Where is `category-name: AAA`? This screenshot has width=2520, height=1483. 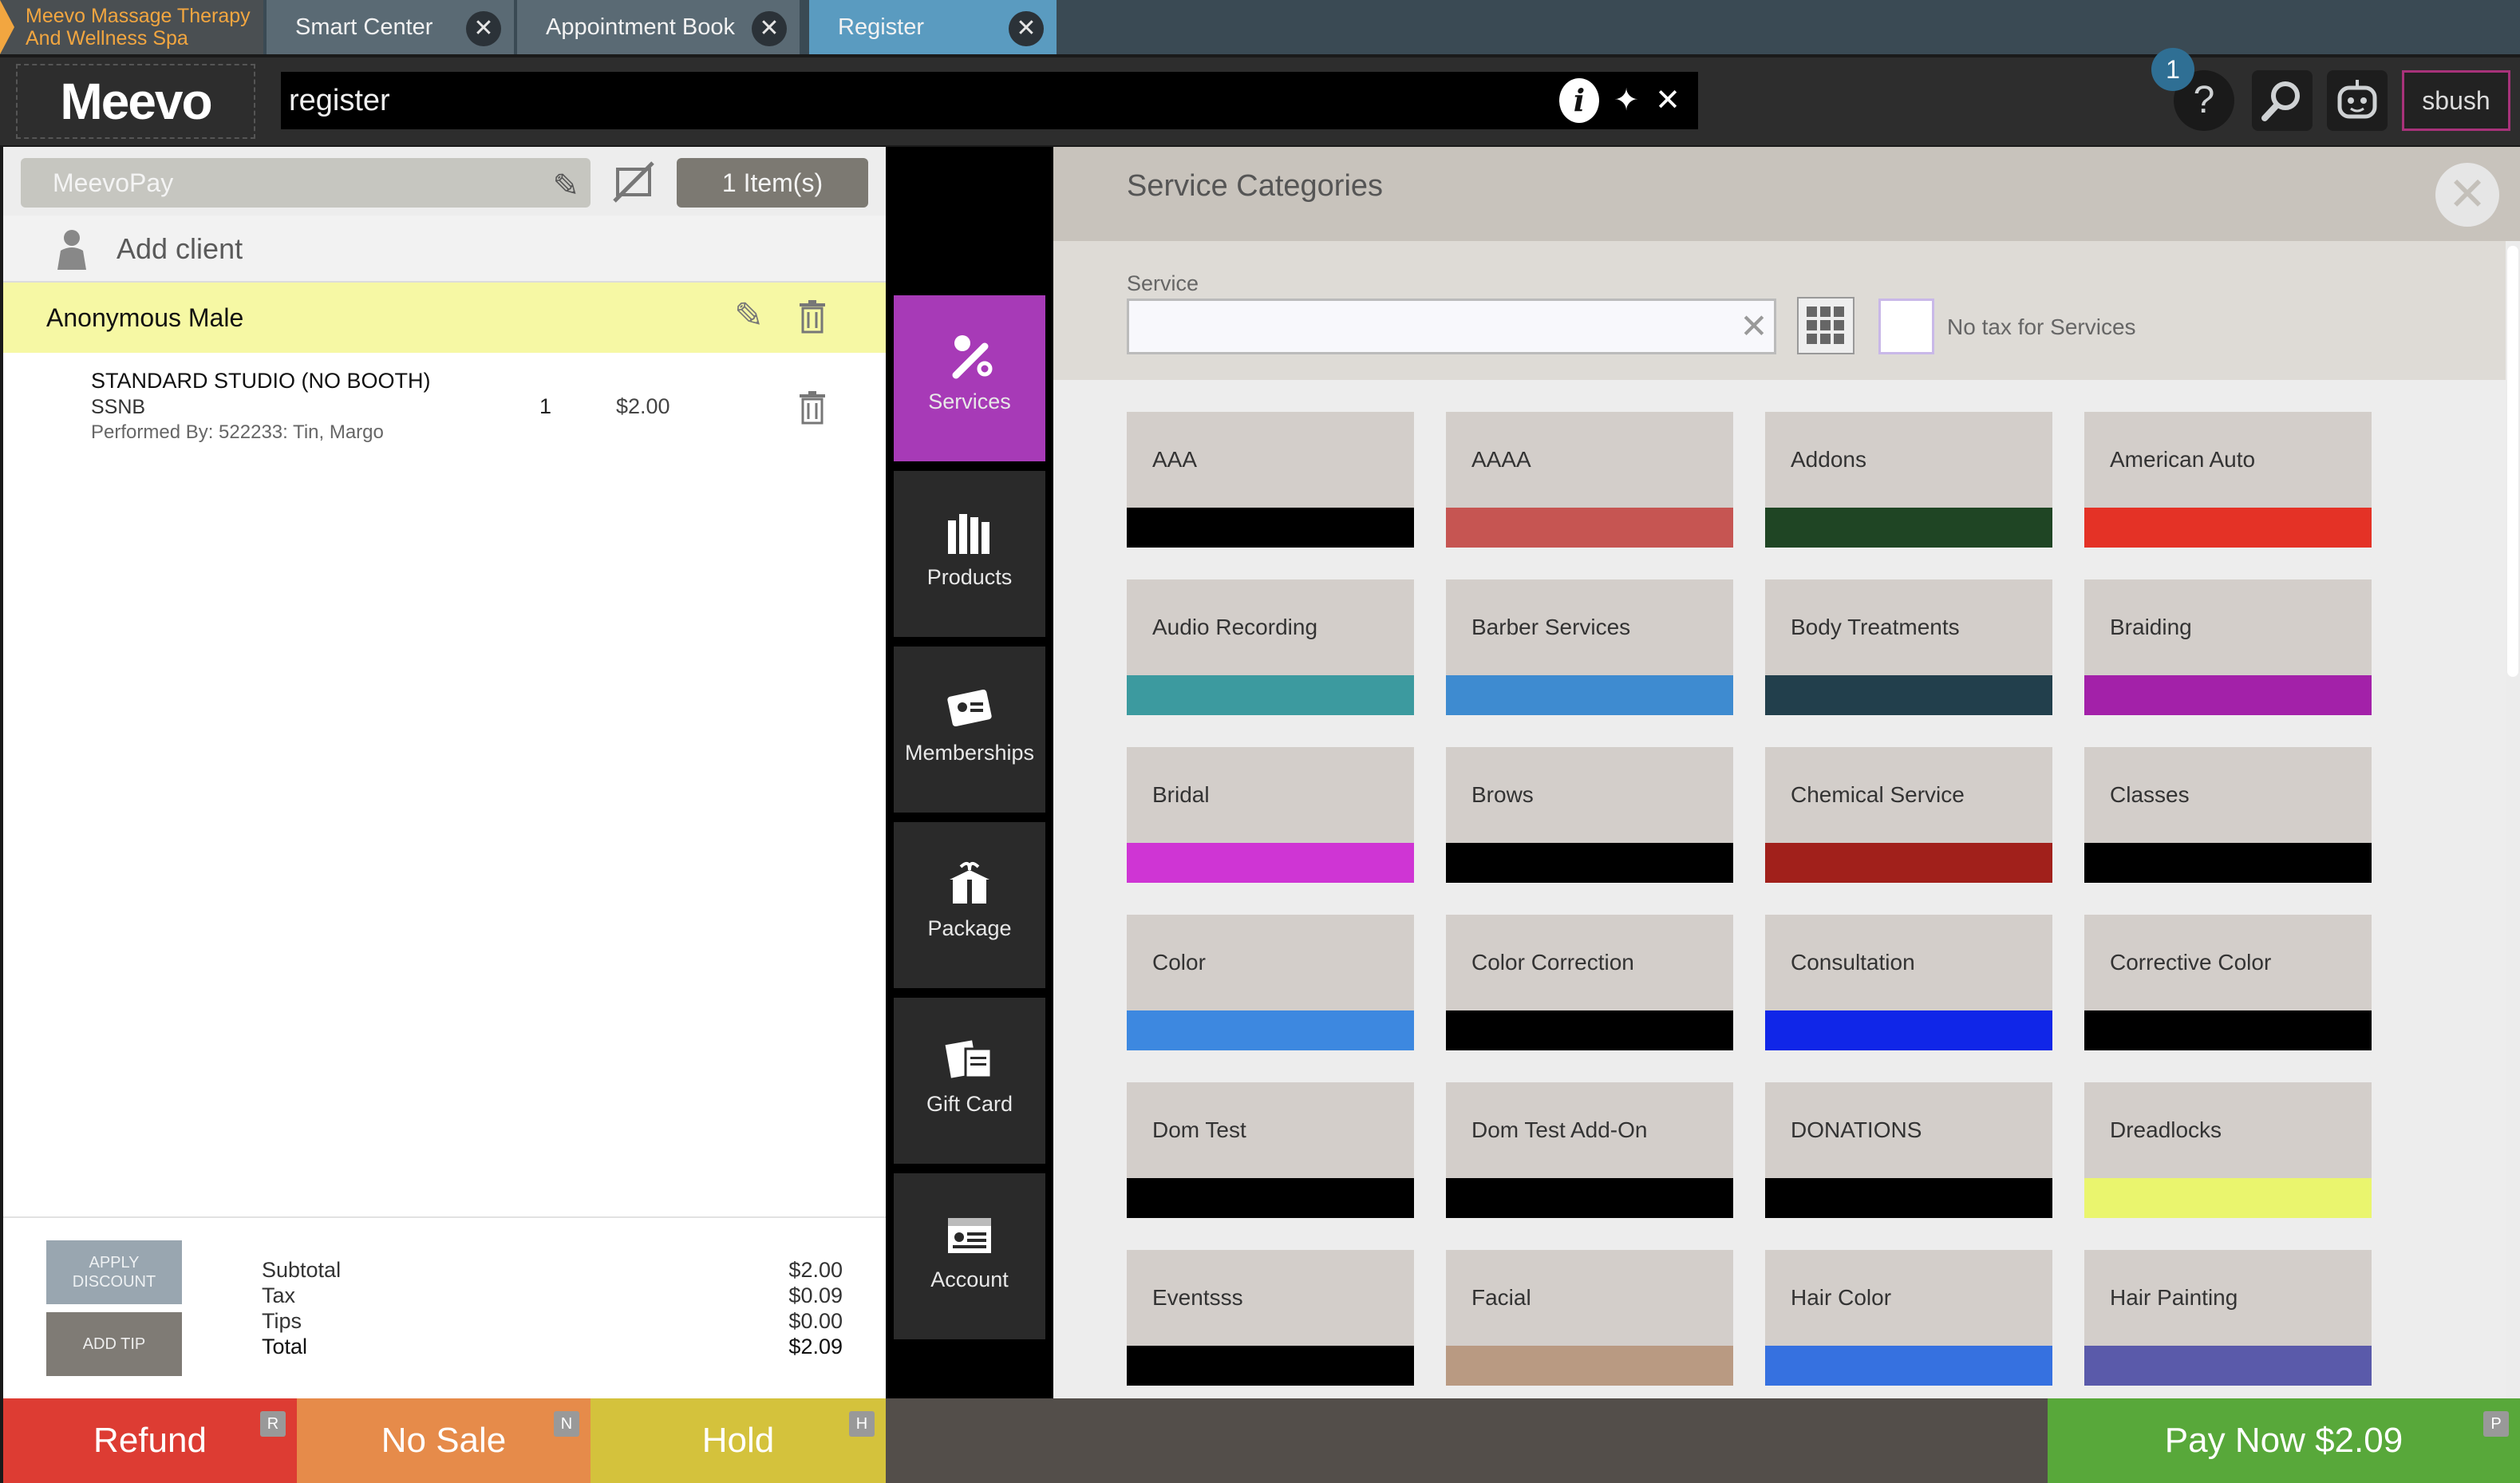
category-name: AAA is located at coordinates (1175, 459).